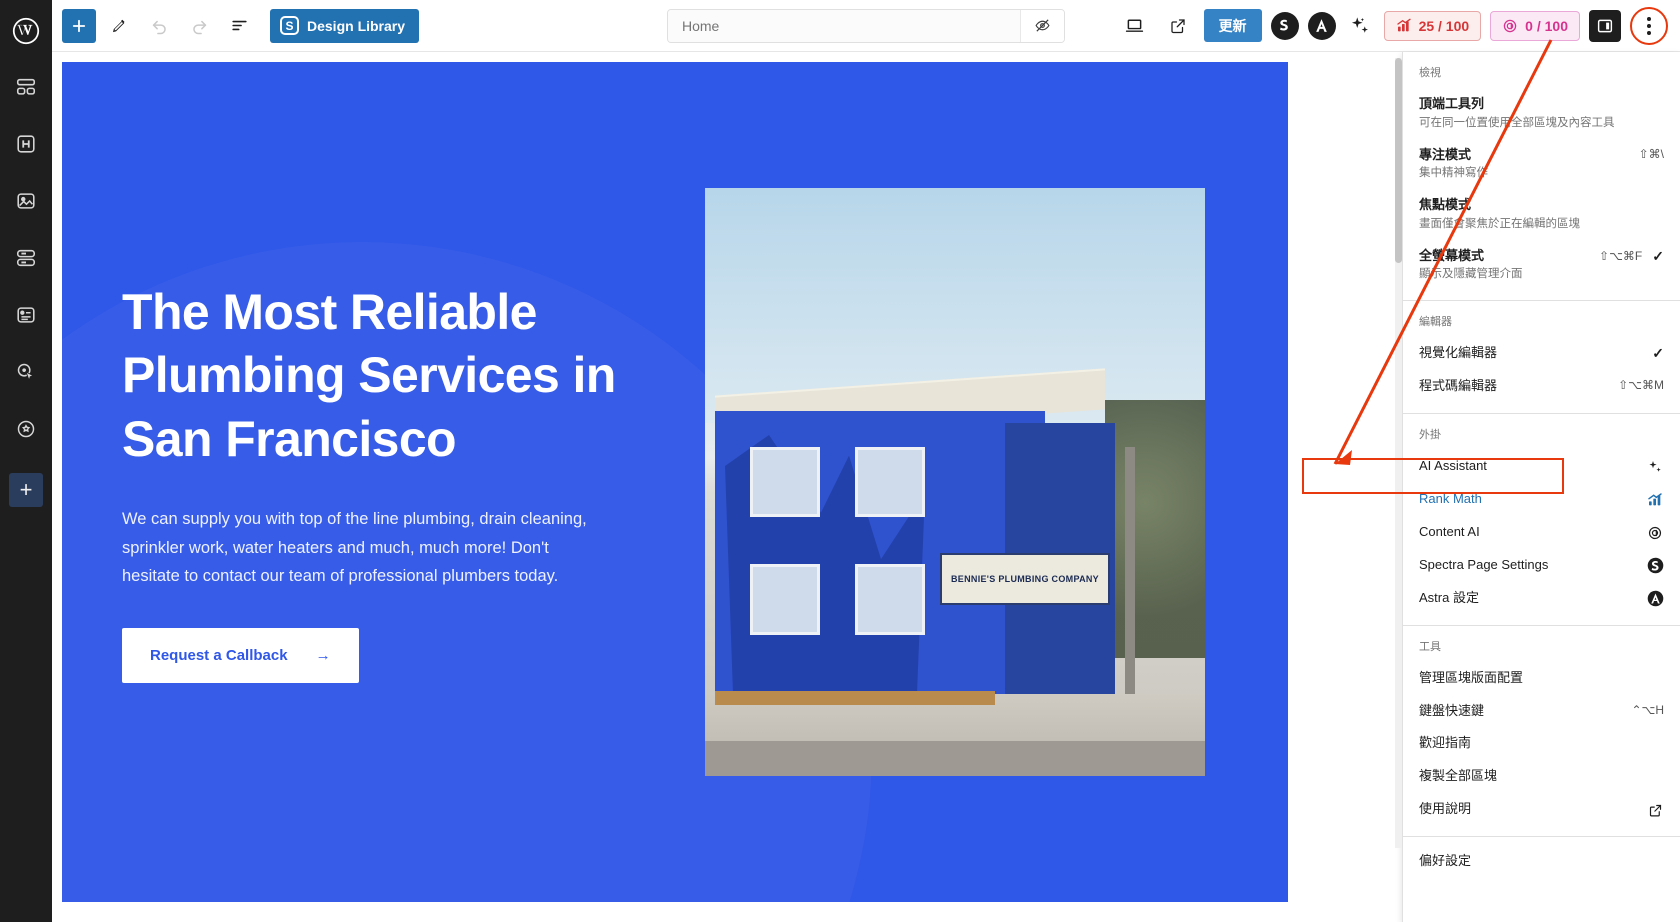 The width and height of the screenshot is (1680, 922). What do you see at coordinates (1541, 776) in the screenshot?
I see `menu-item-: 複製全部區塊` at bounding box center [1541, 776].